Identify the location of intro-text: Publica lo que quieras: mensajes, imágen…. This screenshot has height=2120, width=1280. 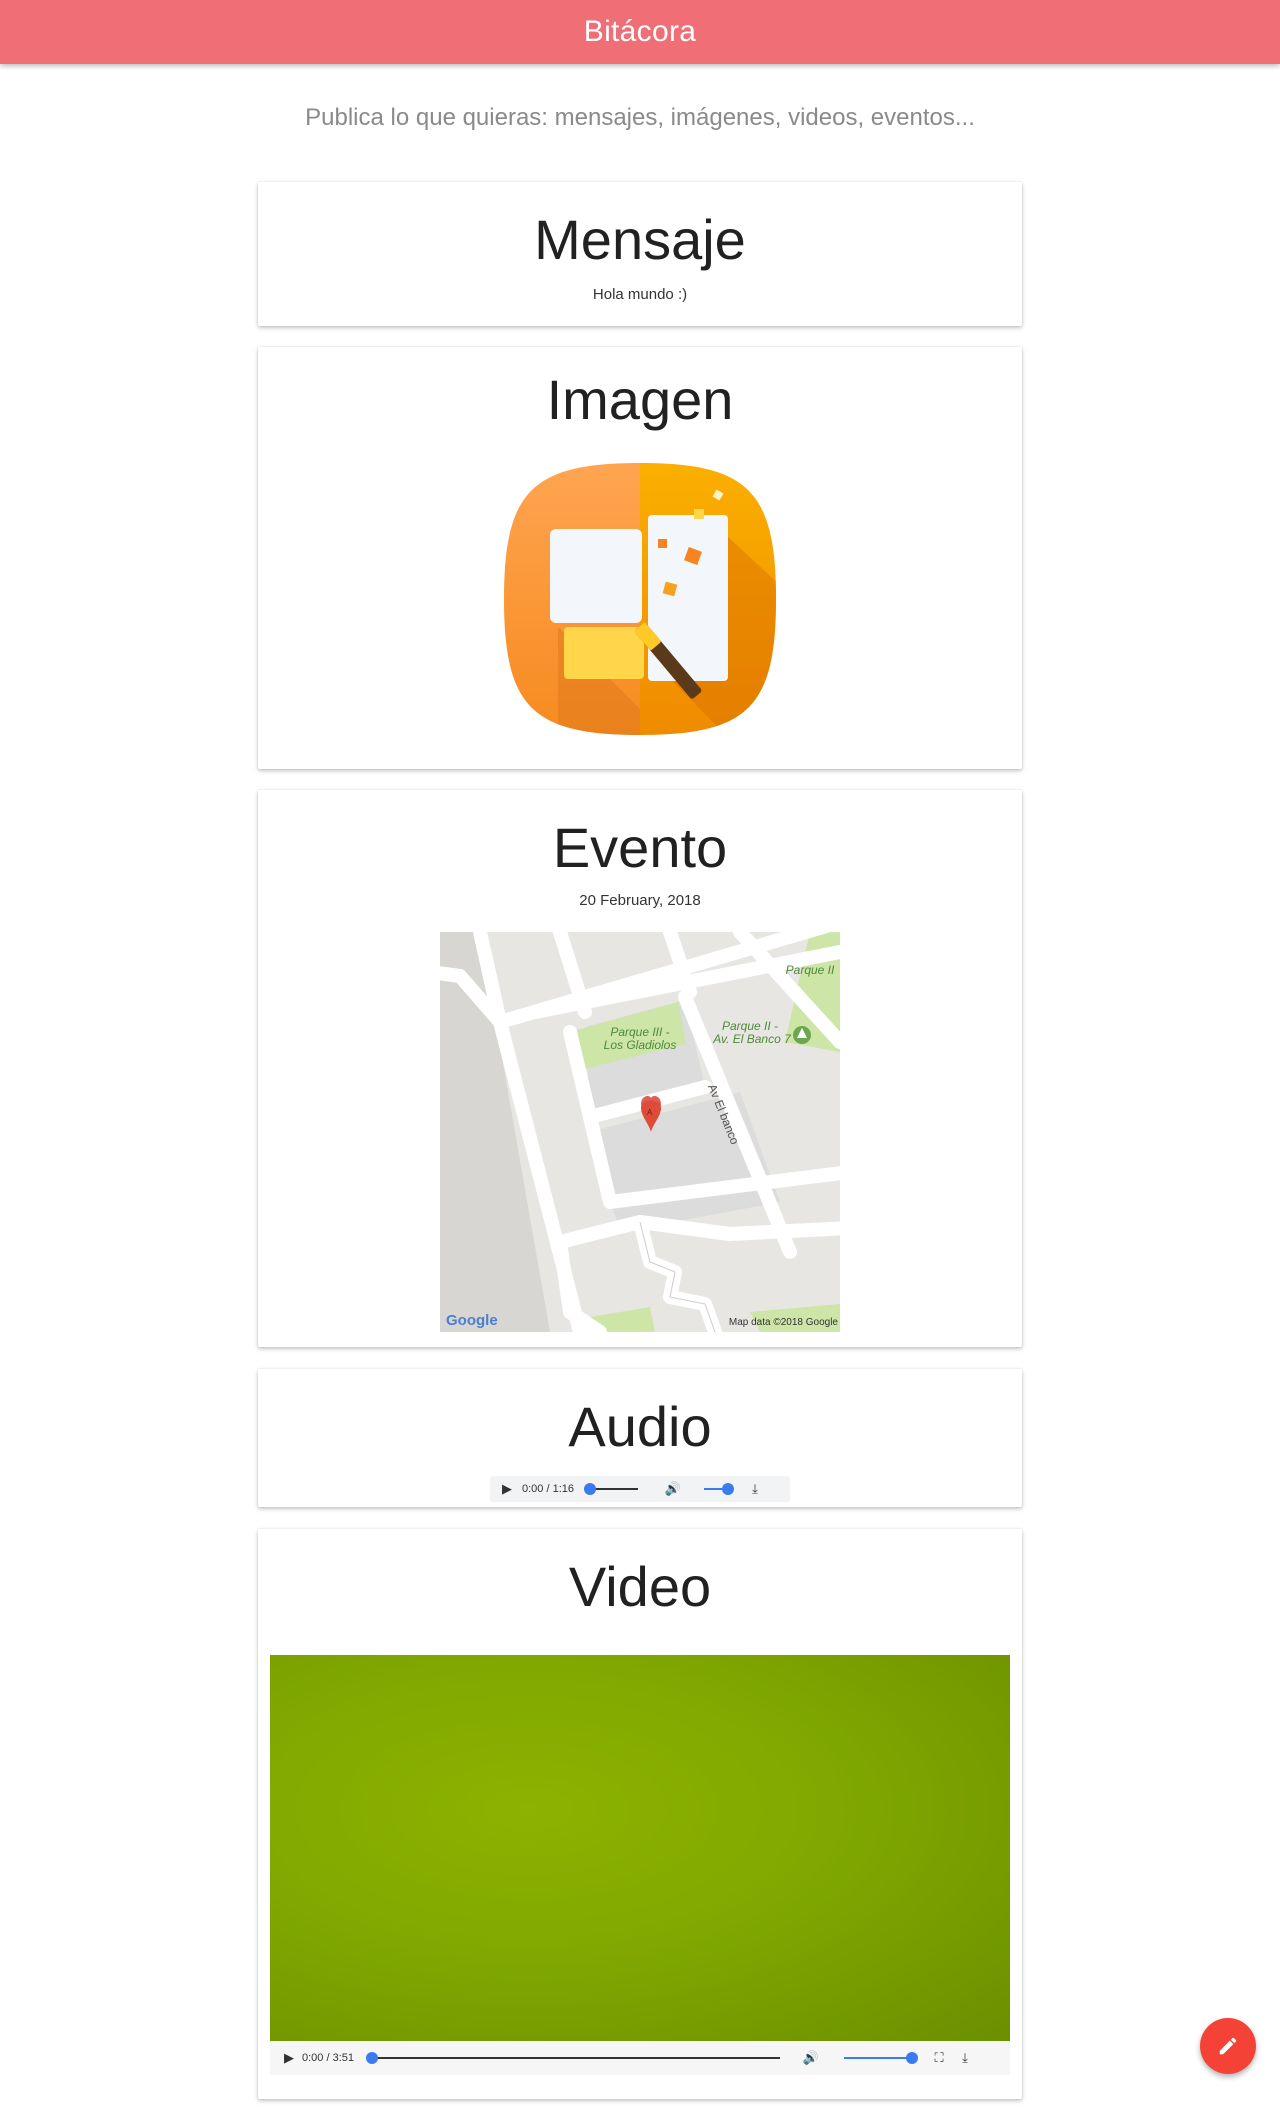
(640, 117).